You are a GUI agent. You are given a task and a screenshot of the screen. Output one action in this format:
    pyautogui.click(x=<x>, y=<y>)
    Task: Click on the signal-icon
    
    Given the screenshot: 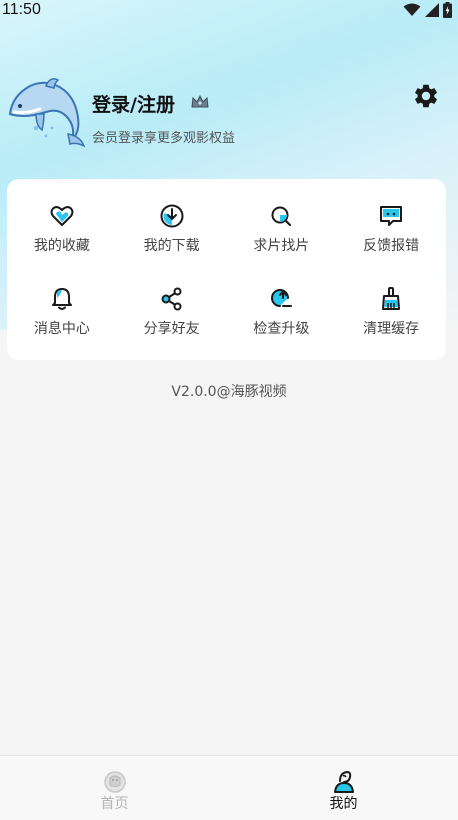 What is the action you would take?
    pyautogui.click(x=432, y=10)
    